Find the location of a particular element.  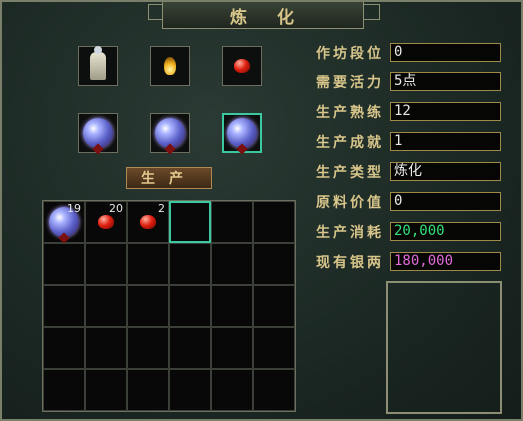

stat-label-material-value: 原料价值 is located at coordinates (350, 203).